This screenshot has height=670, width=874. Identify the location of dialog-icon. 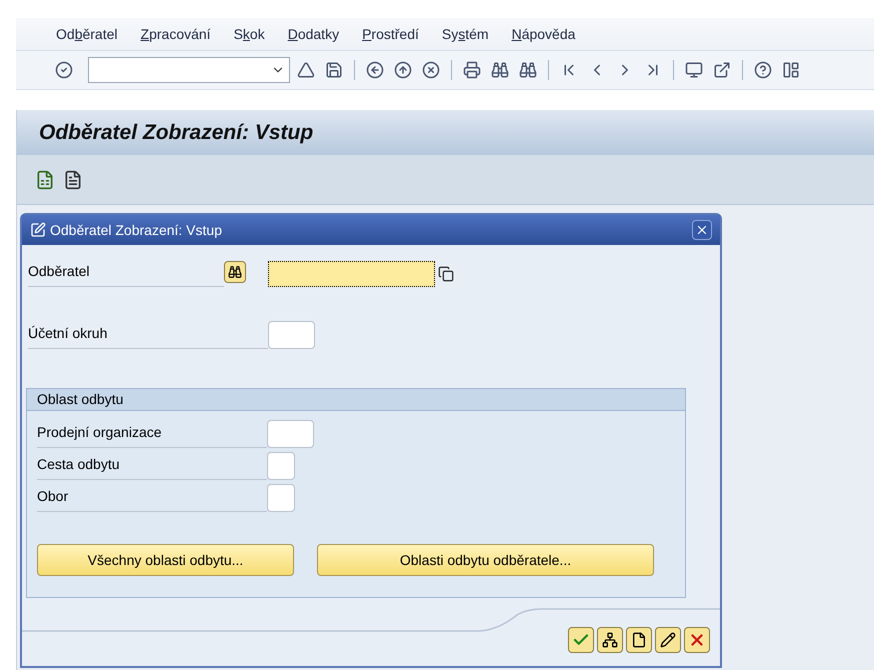
(38, 230).